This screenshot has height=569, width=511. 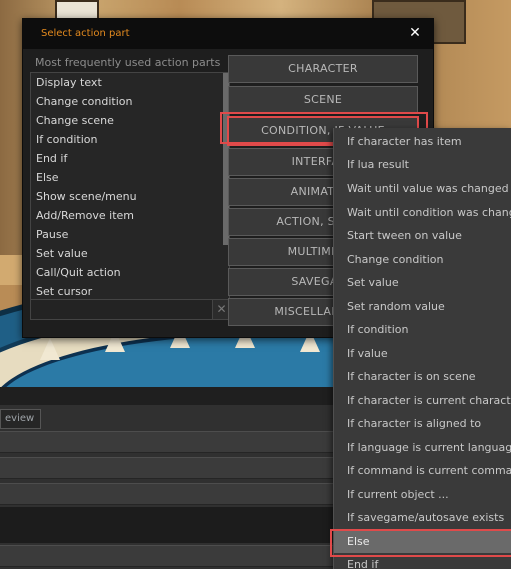 What do you see at coordinates (85, 33) in the screenshot?
I see `dialog-title: Select action part` at bounding box center [85, 33].